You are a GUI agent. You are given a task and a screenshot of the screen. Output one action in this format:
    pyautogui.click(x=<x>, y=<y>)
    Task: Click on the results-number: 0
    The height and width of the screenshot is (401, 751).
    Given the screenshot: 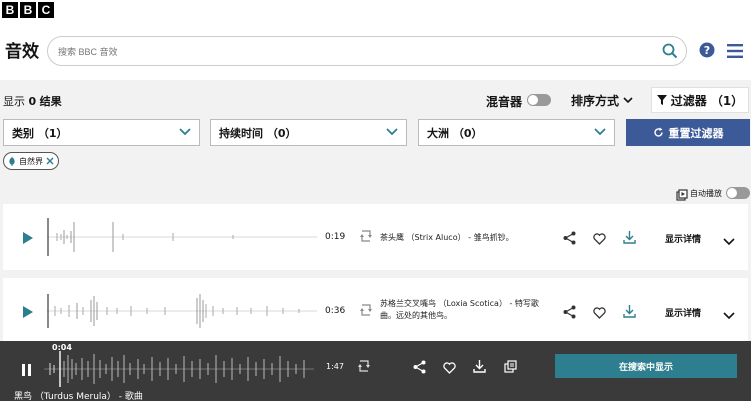 What is the action you would take?
    pyautogui.click(x=32, y=101)
    